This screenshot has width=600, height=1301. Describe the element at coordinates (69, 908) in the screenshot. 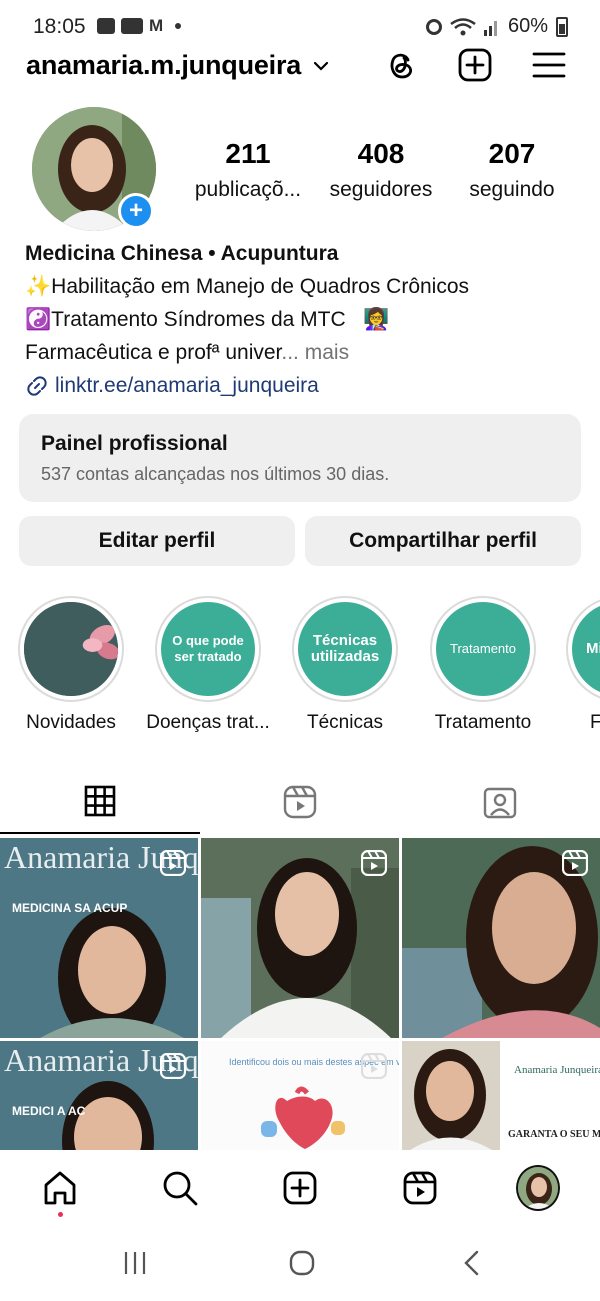

I see `post-overlay-subtitle: MEDICINA SA ACUP` at that location.